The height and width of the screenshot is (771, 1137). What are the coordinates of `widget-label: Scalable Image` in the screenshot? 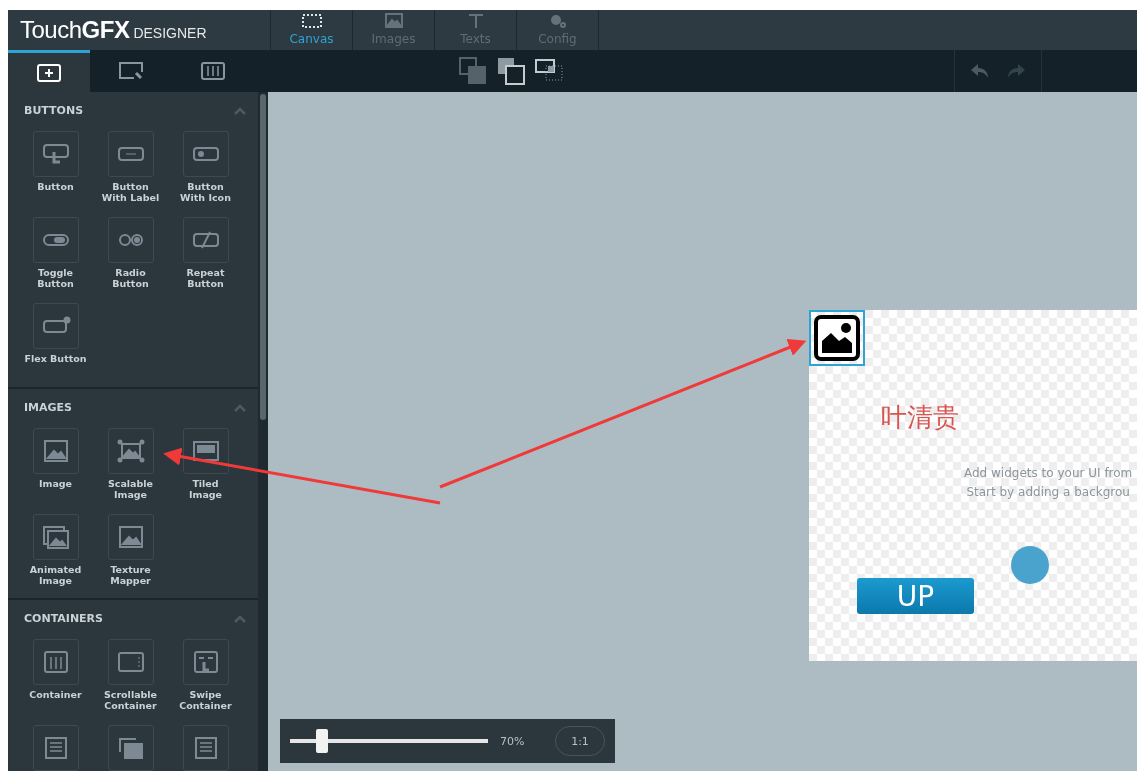 It's located at (130, 489).